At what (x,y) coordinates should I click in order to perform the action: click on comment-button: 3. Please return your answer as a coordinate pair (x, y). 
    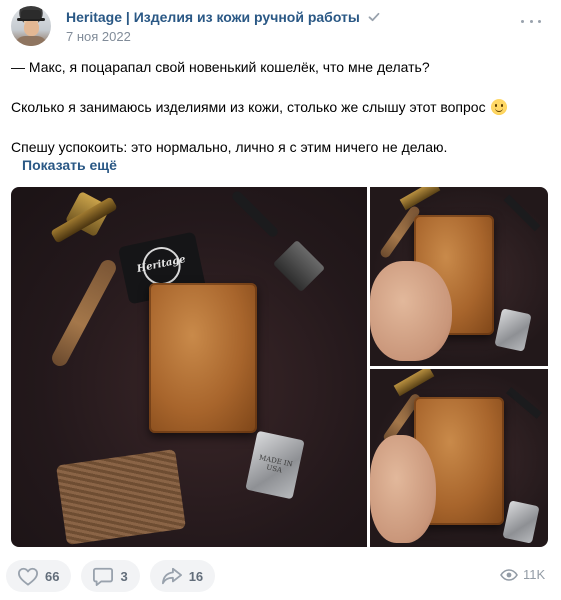
    Looking at the image, I should click on (110, 576).